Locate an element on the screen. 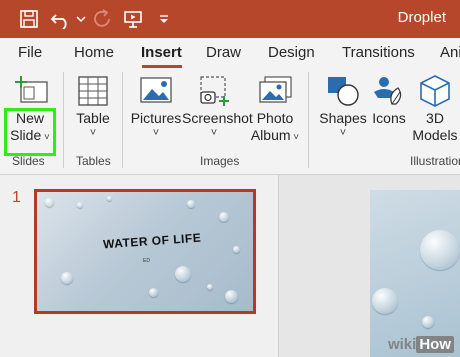  tab-home: Home is located at coordinates (94, 52).